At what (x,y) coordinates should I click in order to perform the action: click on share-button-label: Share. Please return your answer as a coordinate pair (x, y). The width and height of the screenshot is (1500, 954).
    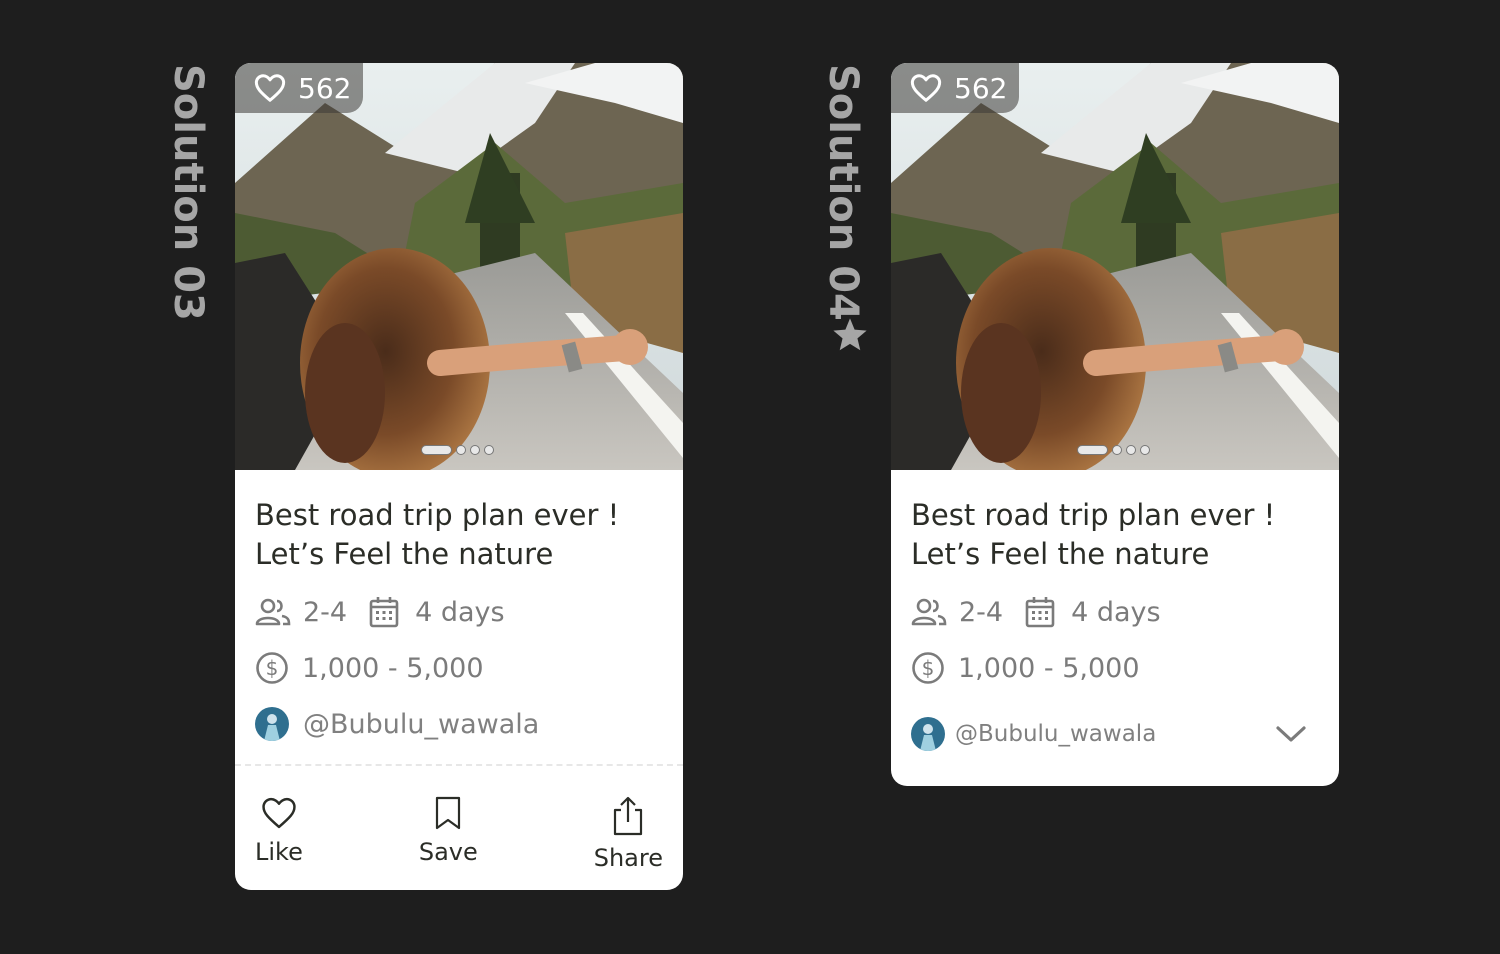
    Looking at the image, I should click on (628, 858).